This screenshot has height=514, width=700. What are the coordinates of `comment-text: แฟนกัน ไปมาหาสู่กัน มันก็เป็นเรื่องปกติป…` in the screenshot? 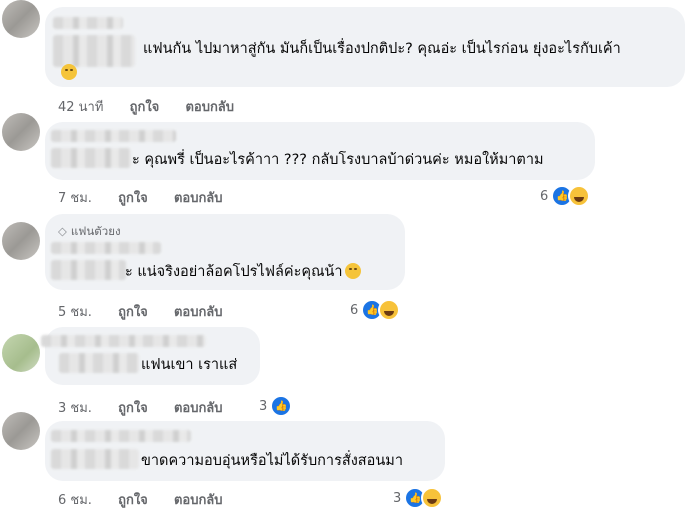 It's located at (382, 49).